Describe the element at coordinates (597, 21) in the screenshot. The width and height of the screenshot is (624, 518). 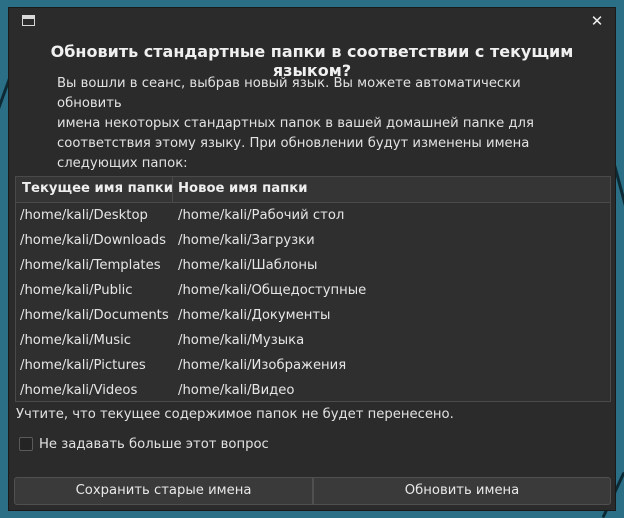
I see `close-icon: ✕` at that location.